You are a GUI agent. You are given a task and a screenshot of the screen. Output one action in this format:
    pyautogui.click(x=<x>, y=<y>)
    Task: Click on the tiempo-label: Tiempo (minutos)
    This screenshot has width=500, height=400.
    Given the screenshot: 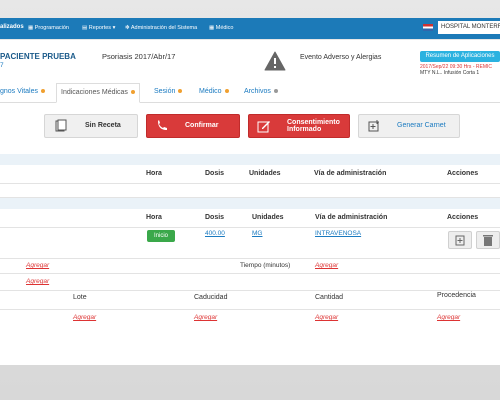 What is the action you would take?
    pyautogui.click(x=265, y=265)
    